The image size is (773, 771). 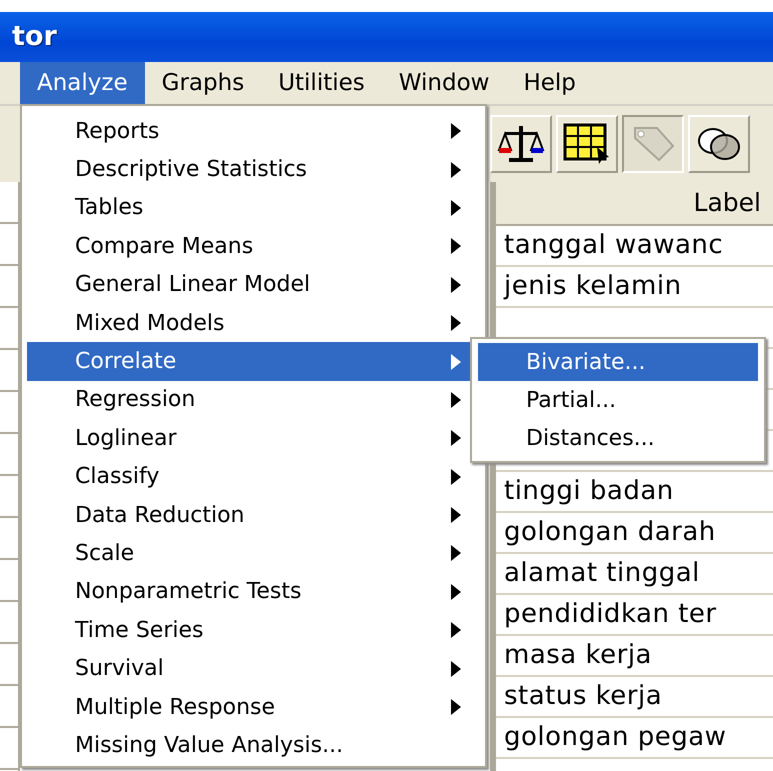 I want to click on menu-item: Window, so click(x=444, y=83).